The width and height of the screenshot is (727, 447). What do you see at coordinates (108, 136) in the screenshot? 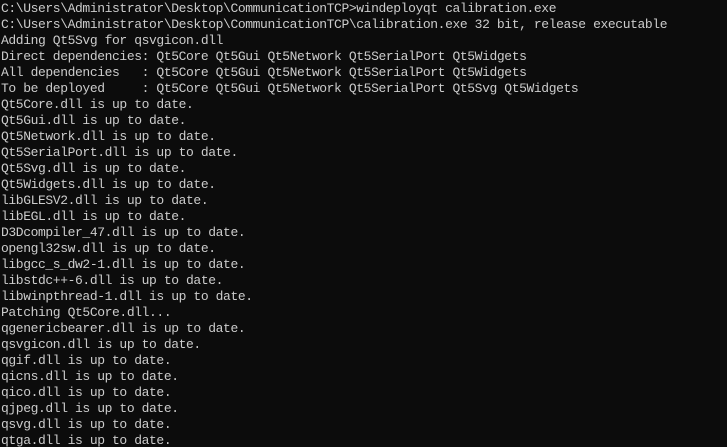
I see `output-line: Qt5Network.dll is up to date.` at bounding box center [108, 136].